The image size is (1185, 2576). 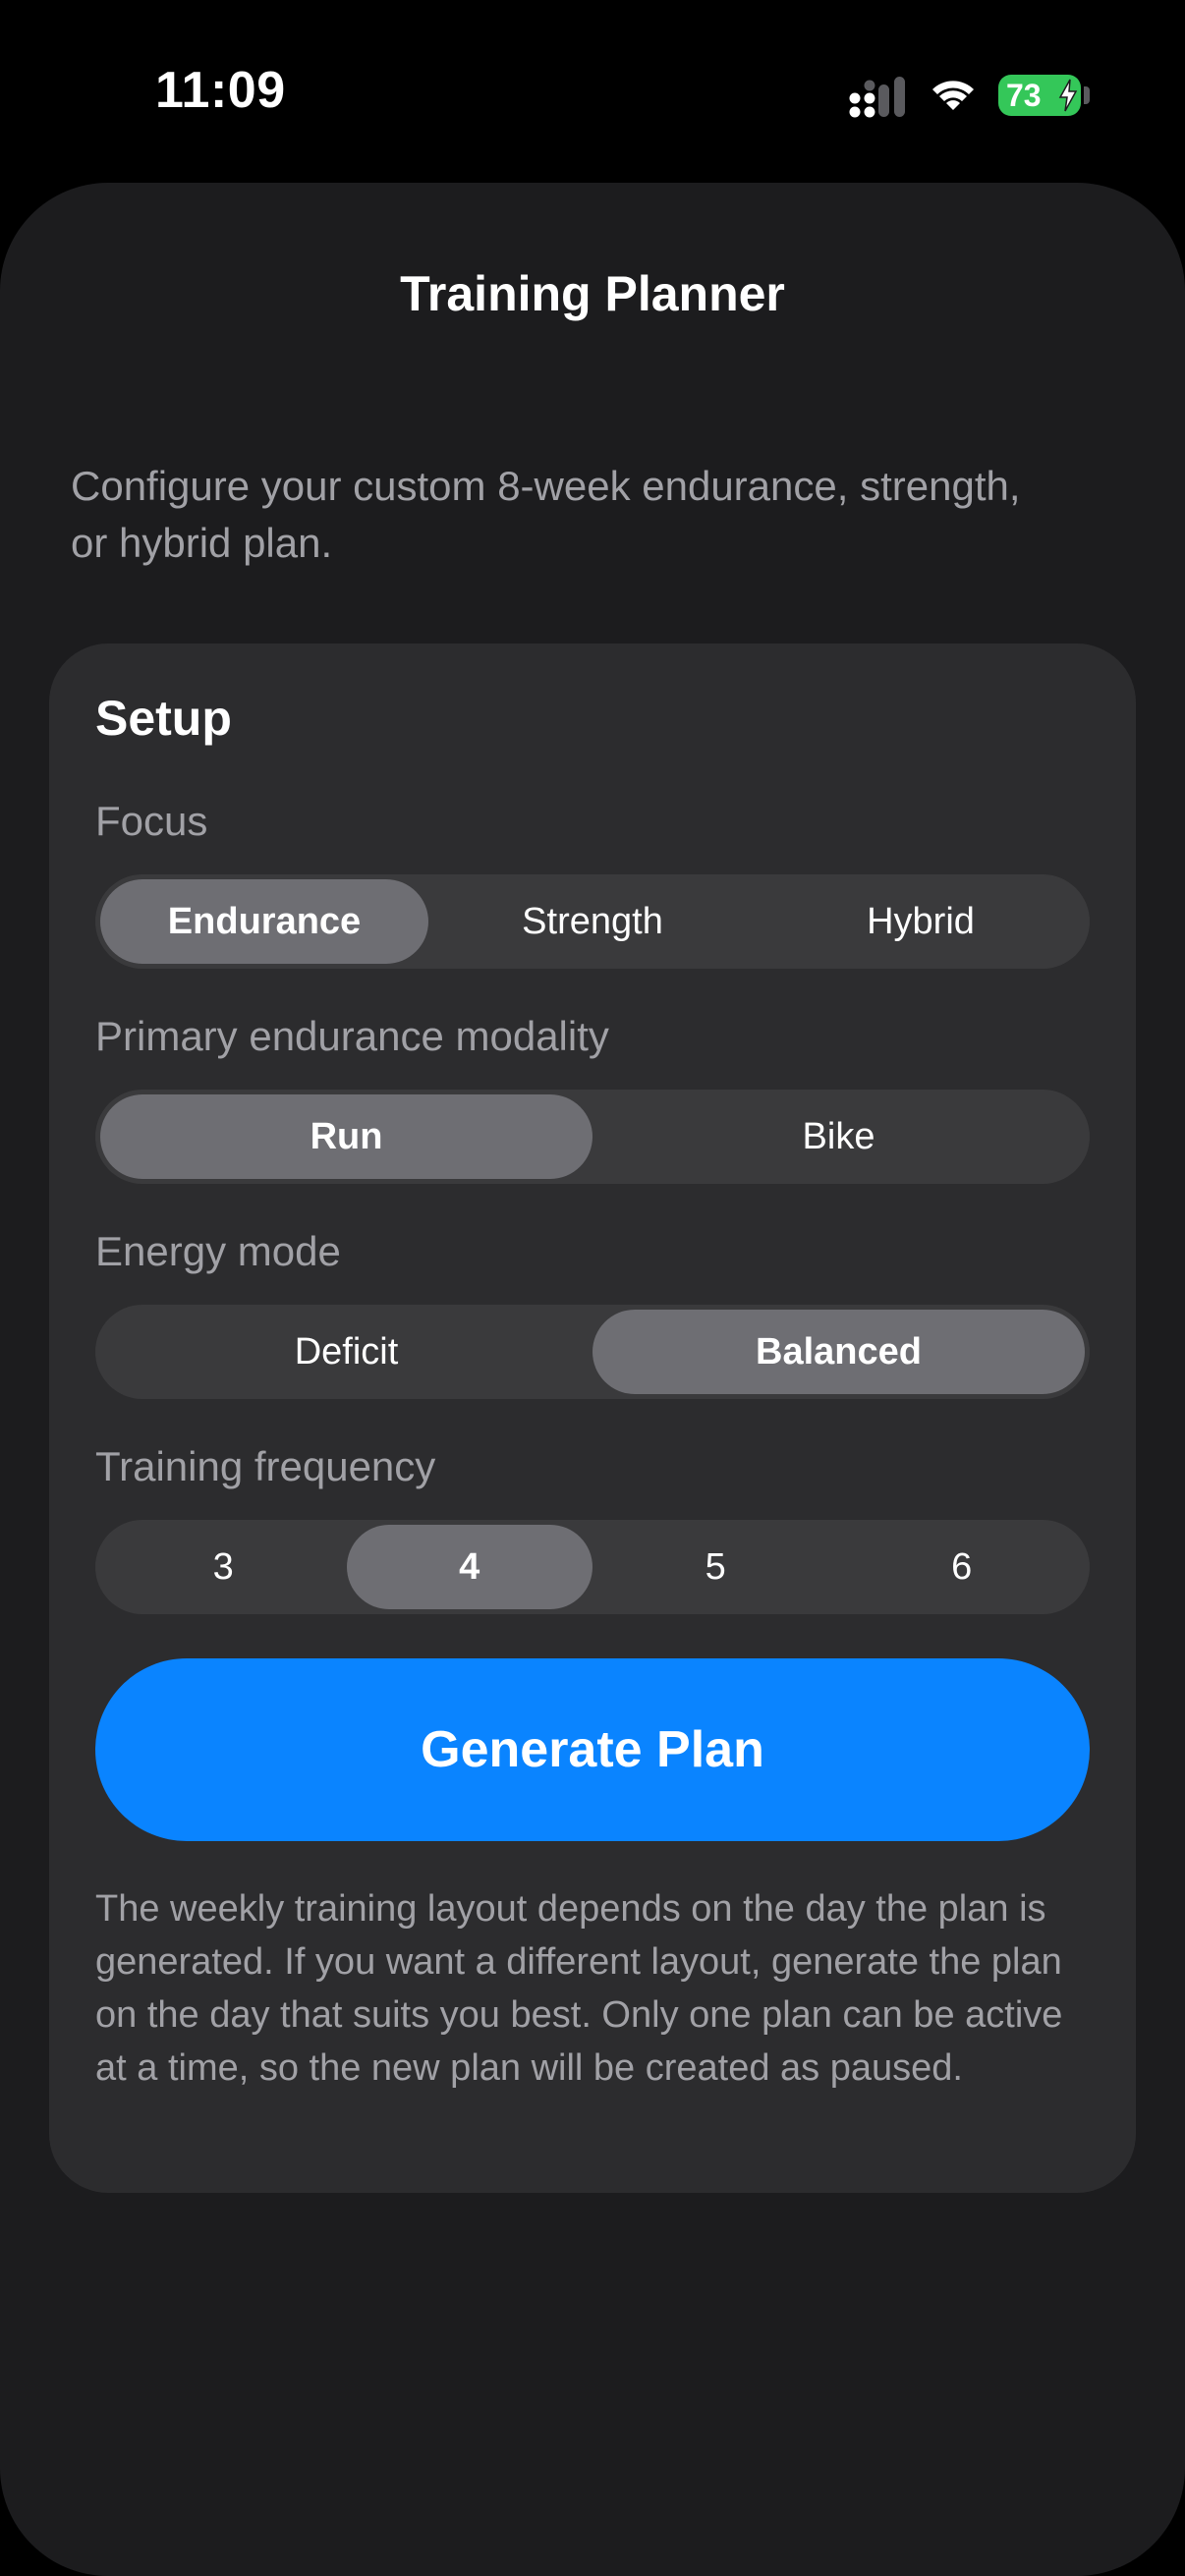 I want to click on battery-cap, so click(x=1087, y=95).